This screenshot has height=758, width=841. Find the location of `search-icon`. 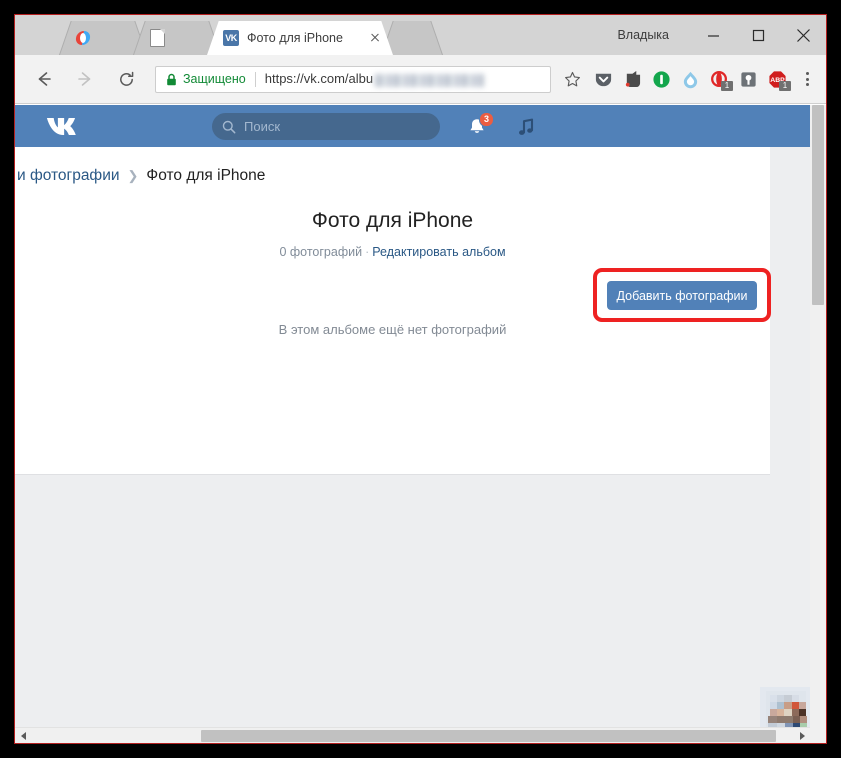

search-icon is located at coordinates (229, 127).